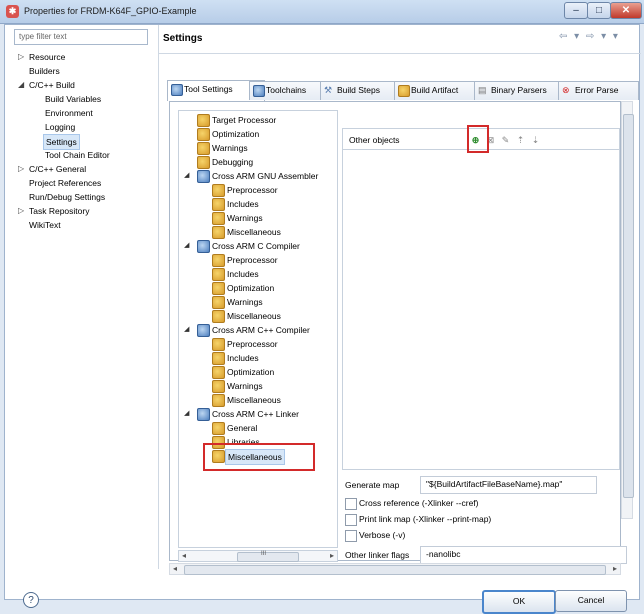 Image resolution: width=644 pixels, height=614 pixels. What do you see at coordinates (566, 90) in the screenshot?
I see `error-parsers-icon: ⊗` at bounding box center [566, 90].